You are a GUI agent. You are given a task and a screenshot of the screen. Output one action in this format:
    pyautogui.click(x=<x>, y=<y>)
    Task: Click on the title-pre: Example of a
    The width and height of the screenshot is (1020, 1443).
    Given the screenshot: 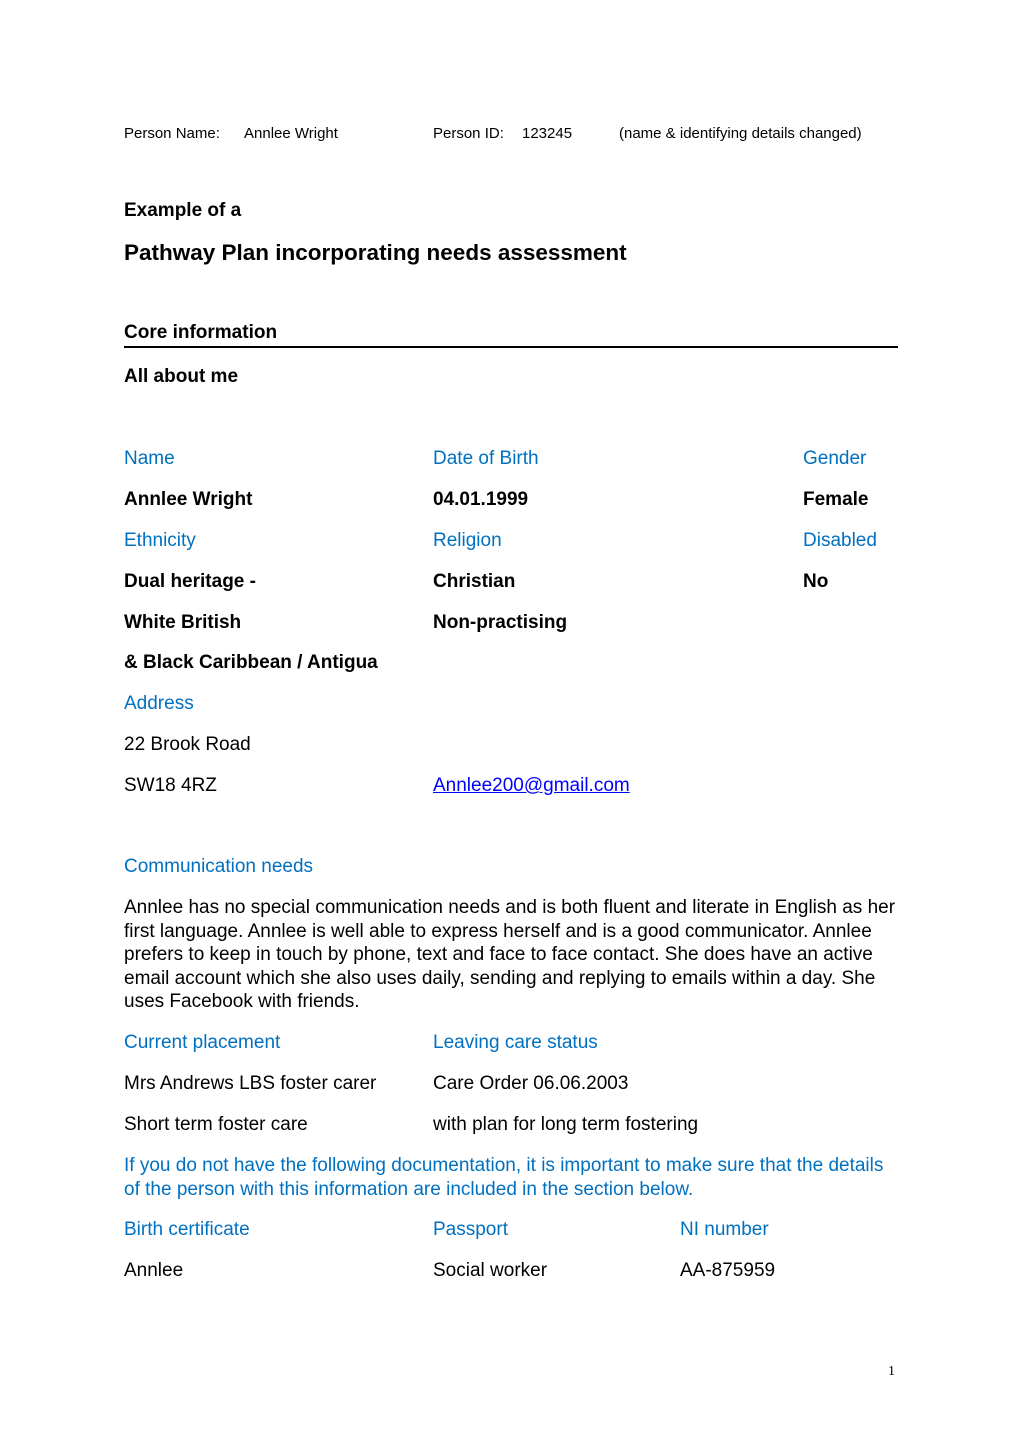 What is the action you would take?
    pyautogui.click(x=183, y=210)
    